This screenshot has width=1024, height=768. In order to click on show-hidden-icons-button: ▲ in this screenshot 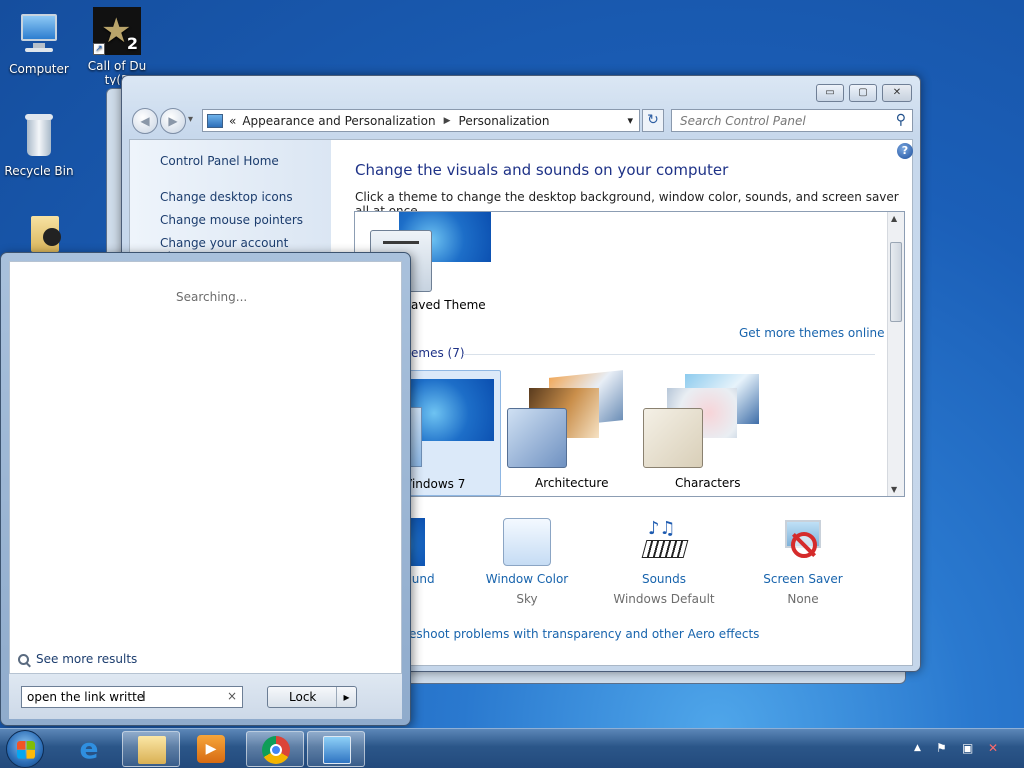, I will do `click(917, 748)`.